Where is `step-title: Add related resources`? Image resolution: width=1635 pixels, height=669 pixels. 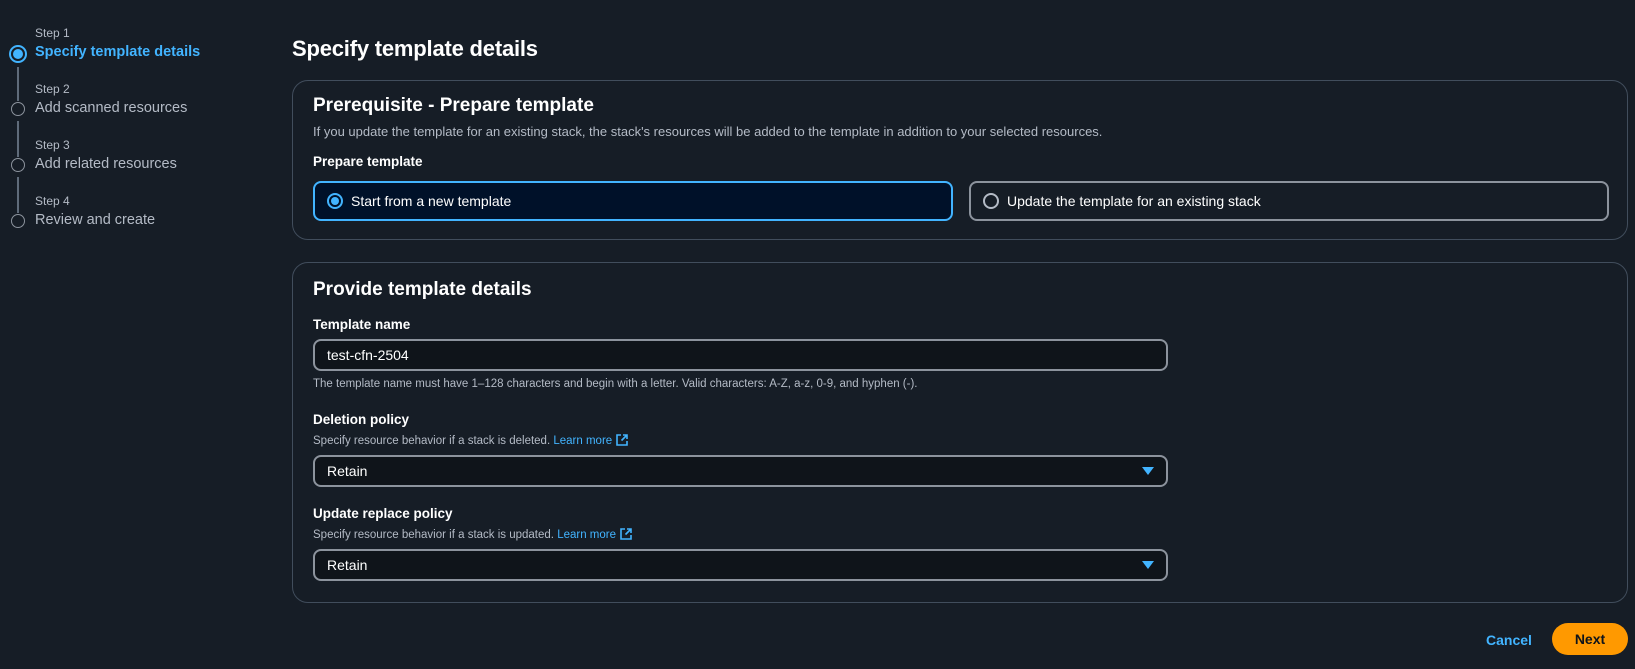 step-title: Add related resources is located at coordinates (106, 164).